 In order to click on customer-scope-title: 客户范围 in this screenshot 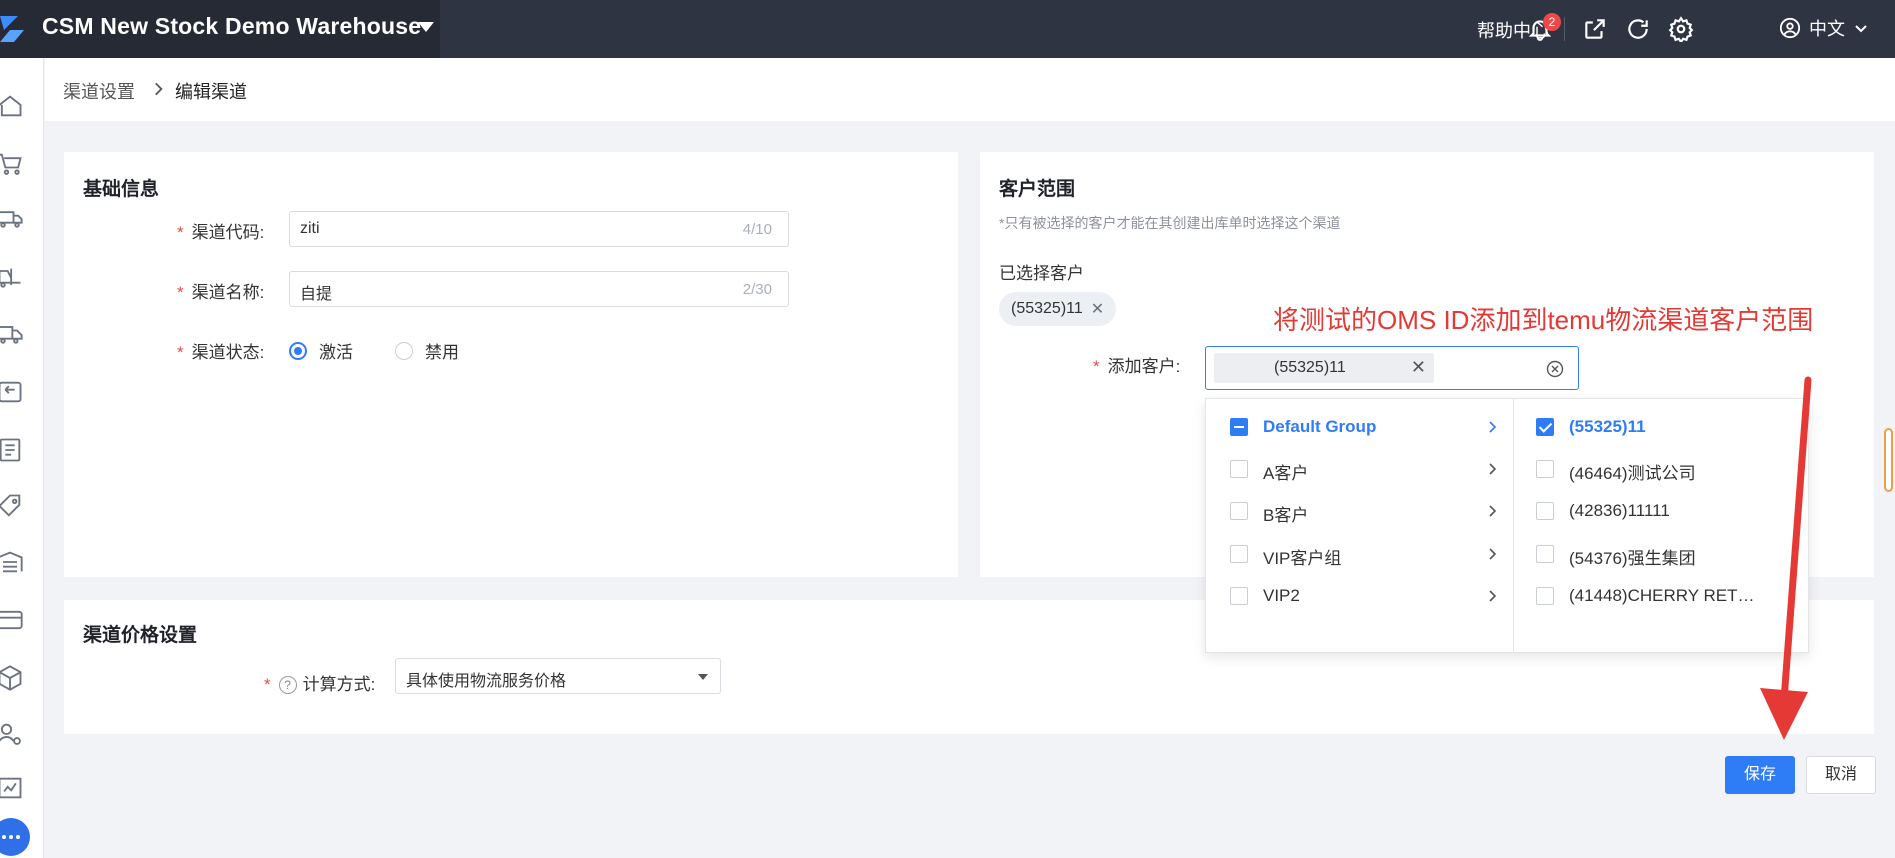, I will do `click(1037, 189)`.